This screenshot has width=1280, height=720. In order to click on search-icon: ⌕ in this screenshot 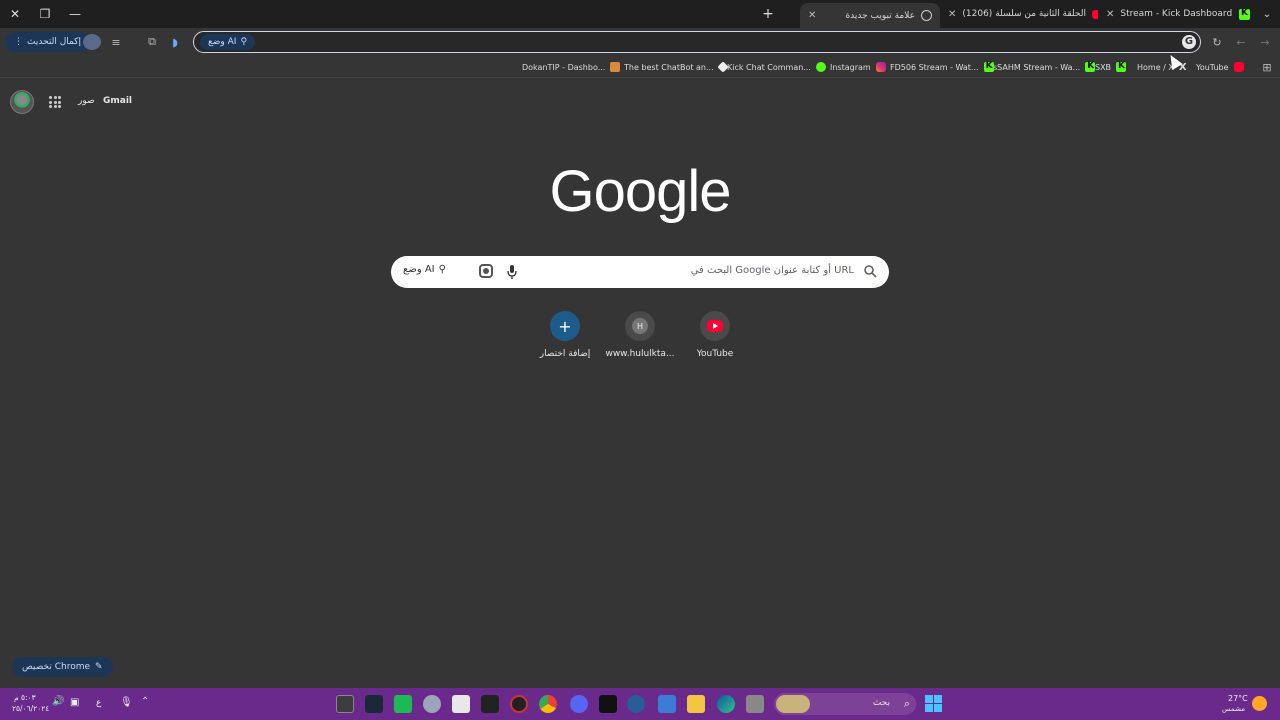, I will do `click(906, 703)`.